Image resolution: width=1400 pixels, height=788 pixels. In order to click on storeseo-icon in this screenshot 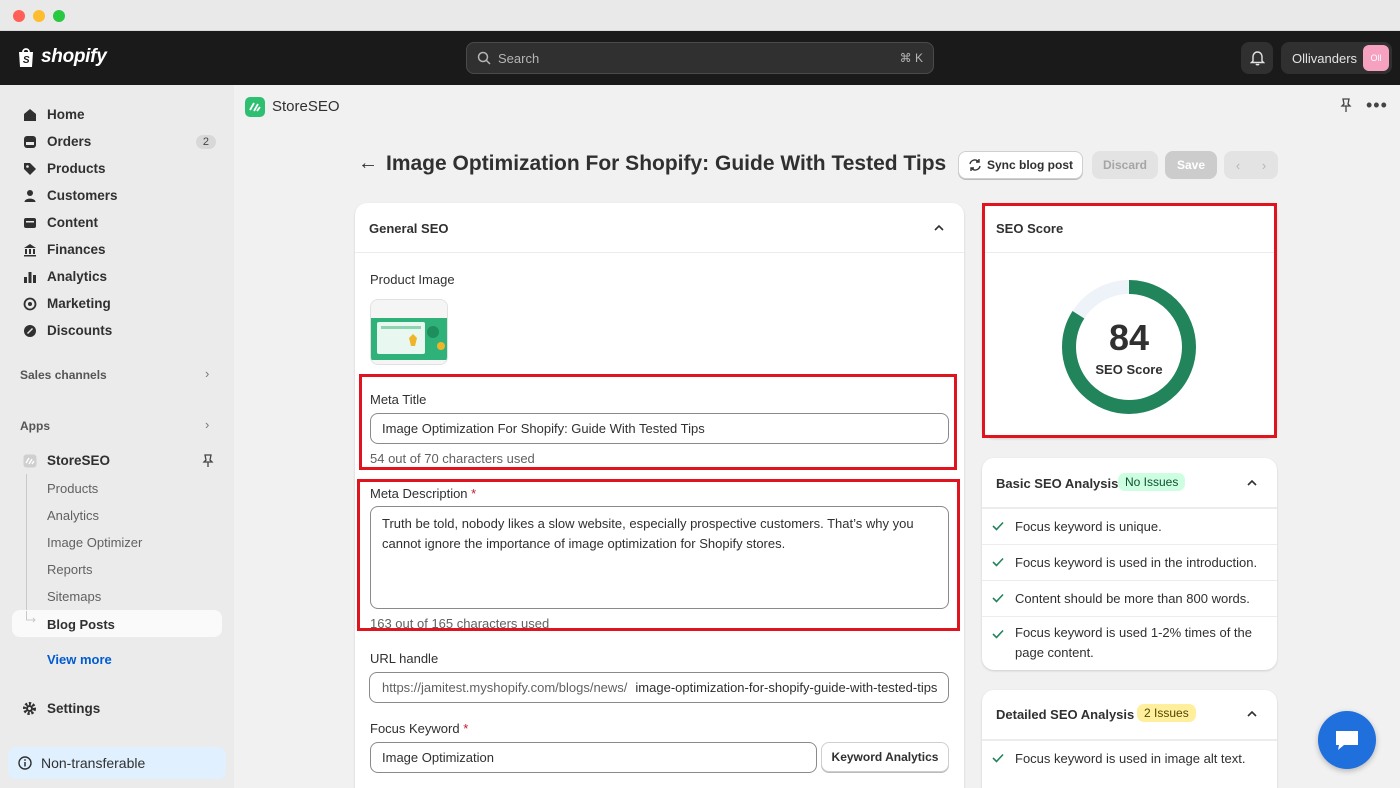, I will do `click(29, 460)`.